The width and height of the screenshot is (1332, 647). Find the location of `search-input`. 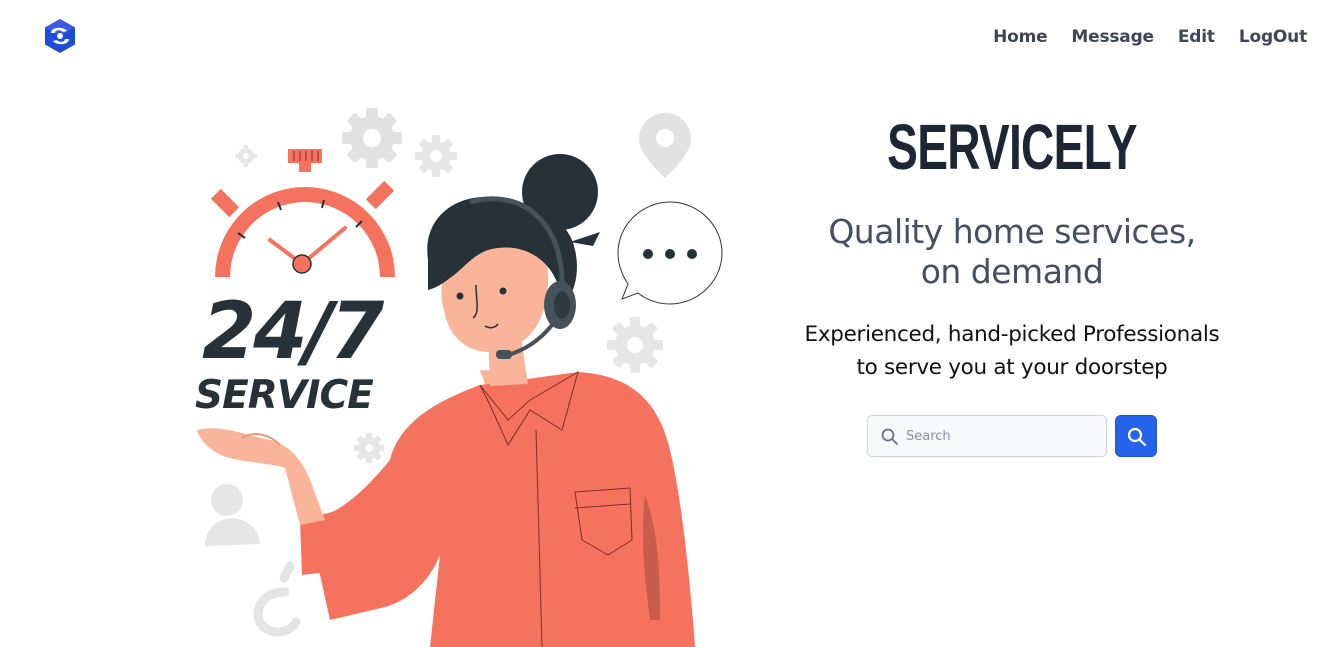

search-input is located at coordinates (1004, 436).